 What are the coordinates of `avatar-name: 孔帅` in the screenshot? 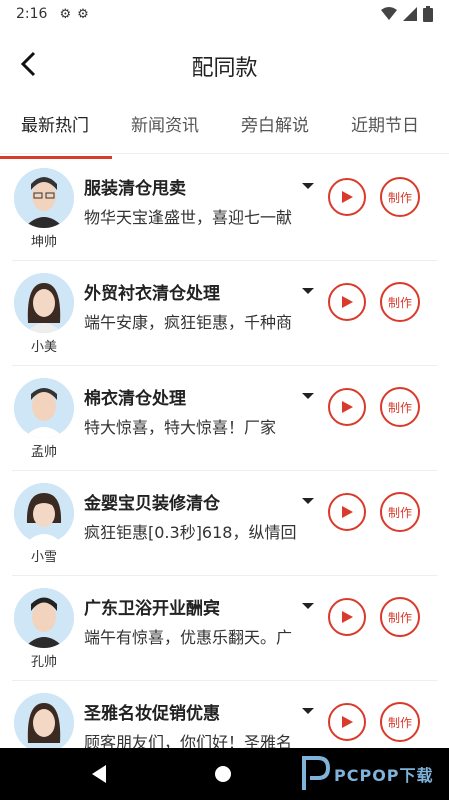 It's located at (43, 662).